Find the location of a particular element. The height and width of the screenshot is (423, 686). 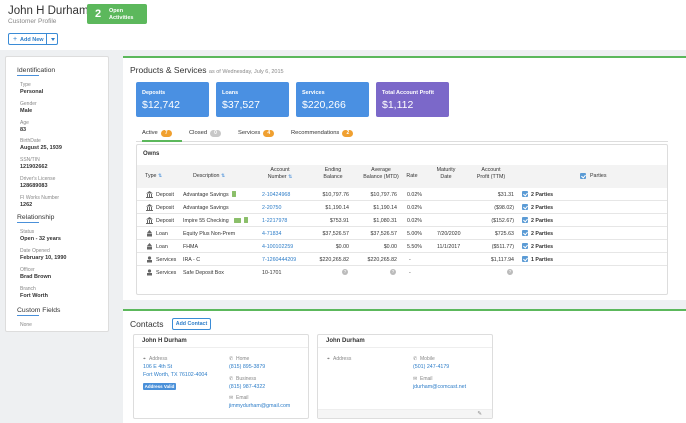

plus-icon: + is located at coordinates (15, 39).